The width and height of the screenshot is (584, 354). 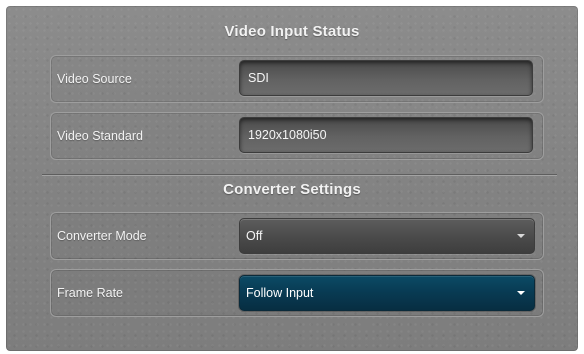 I want to click on video-standard-field: 1920x1080i50, so click(x=386, y=135).